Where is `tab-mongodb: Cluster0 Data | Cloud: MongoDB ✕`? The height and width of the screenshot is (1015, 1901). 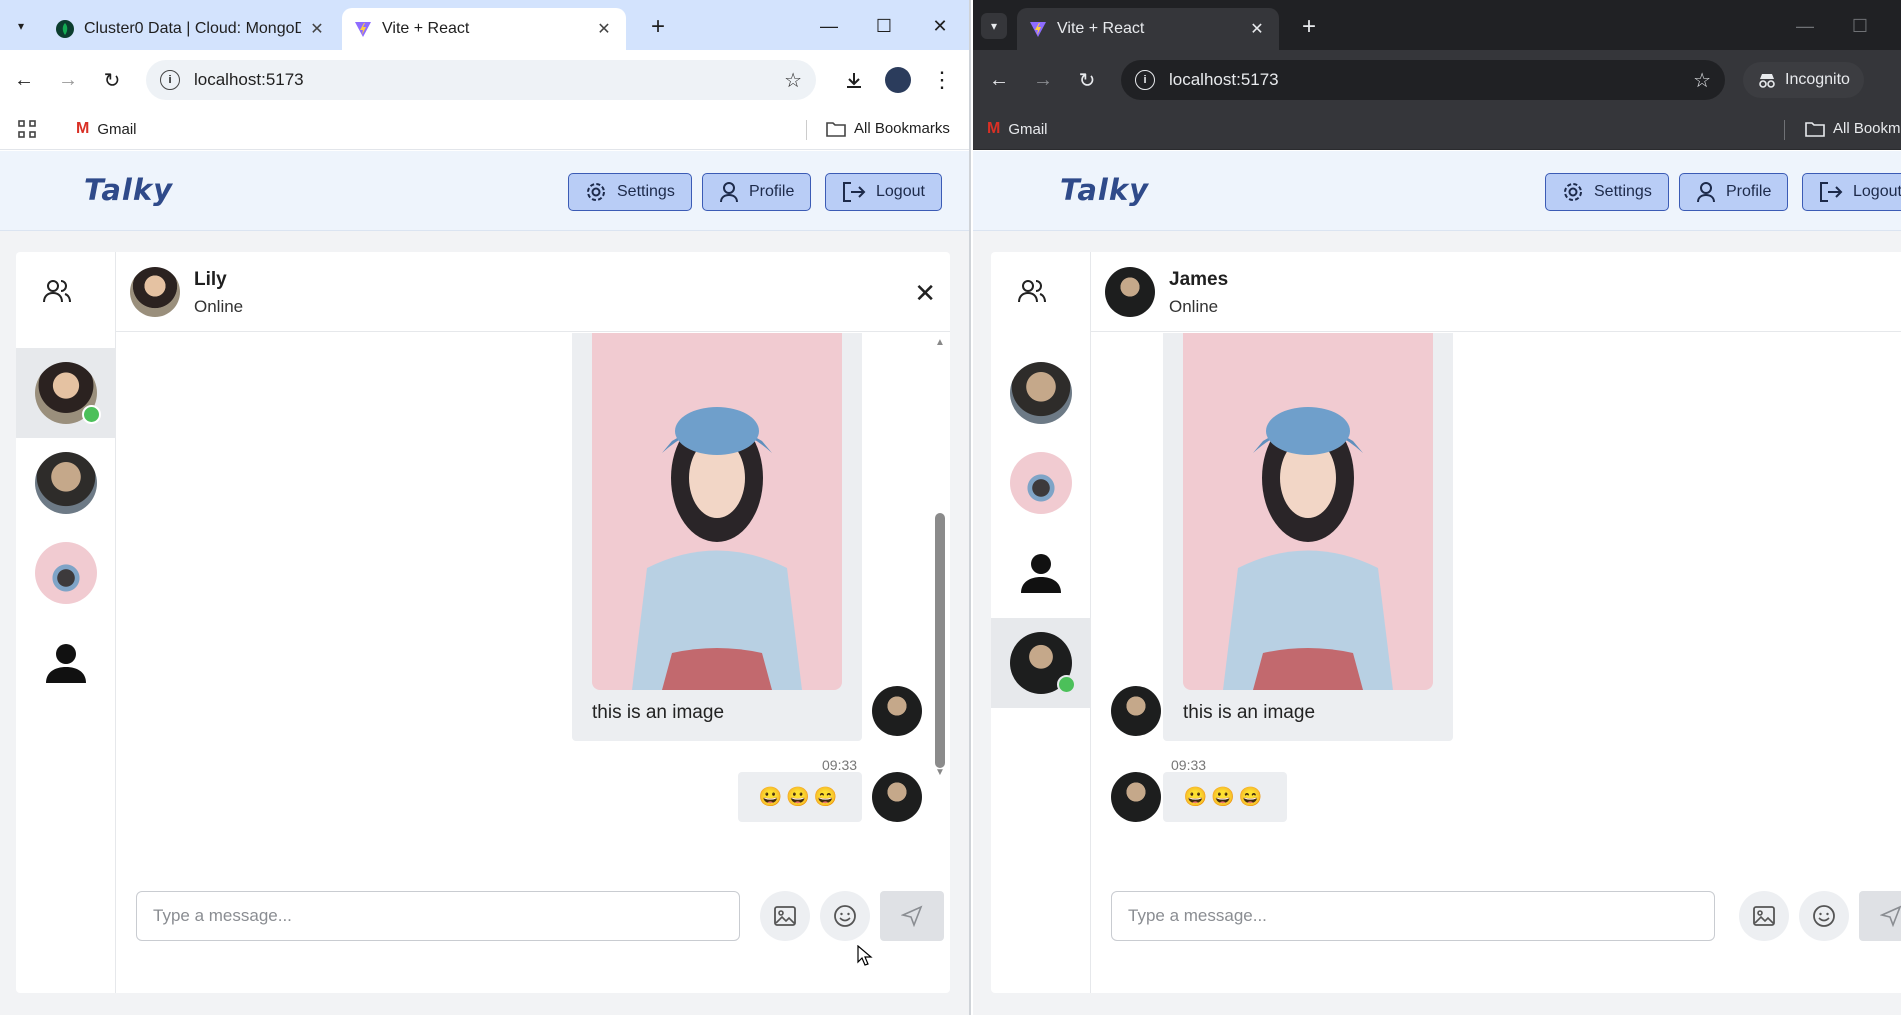 tab-mongodb: Cluster0 Data | Cloud: MongoDB ✕ is located at coordinates (191, 29).